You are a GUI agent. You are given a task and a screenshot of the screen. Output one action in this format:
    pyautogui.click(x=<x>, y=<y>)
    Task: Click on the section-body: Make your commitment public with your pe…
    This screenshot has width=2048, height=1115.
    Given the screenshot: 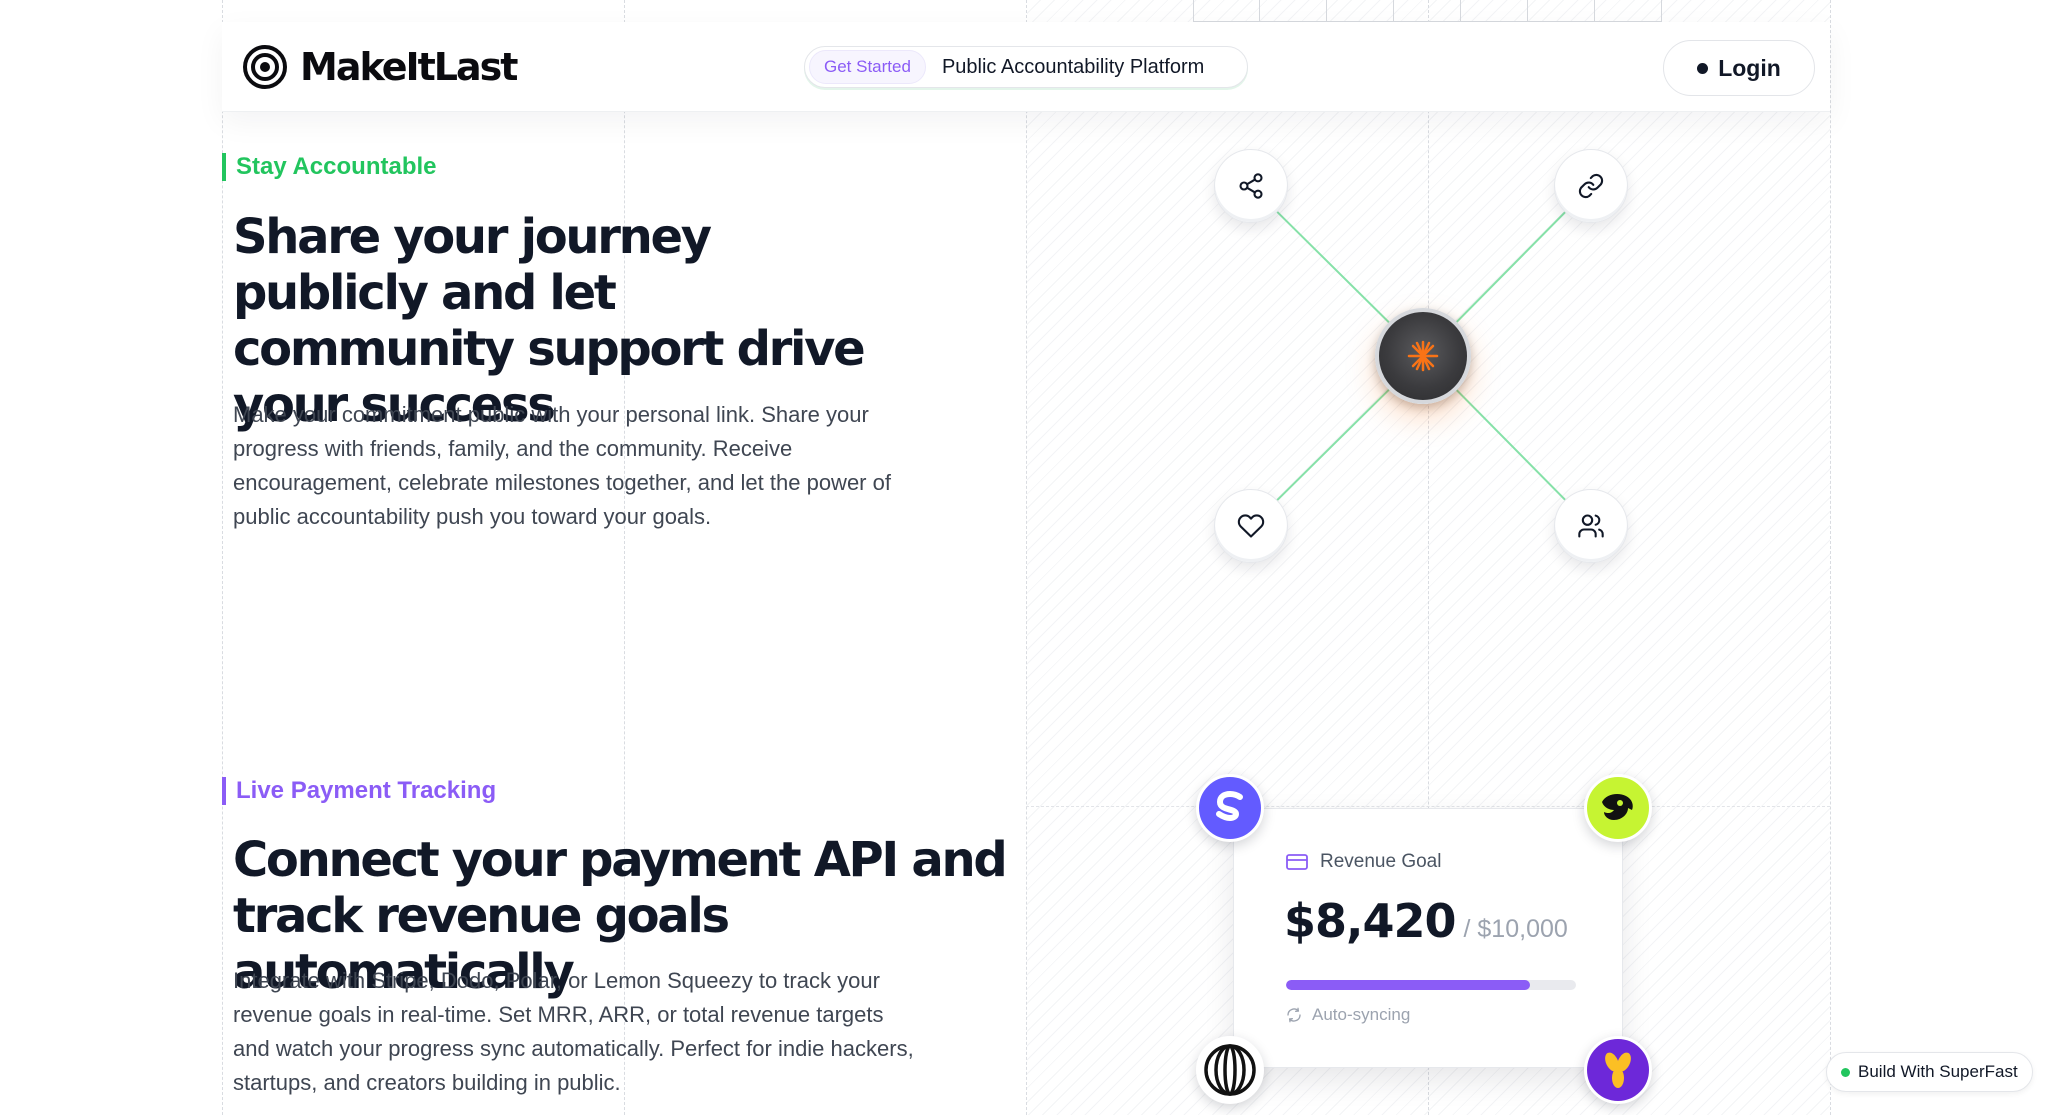 What is the action you would take?
    pyautogui.click(x=562, y=465)
    